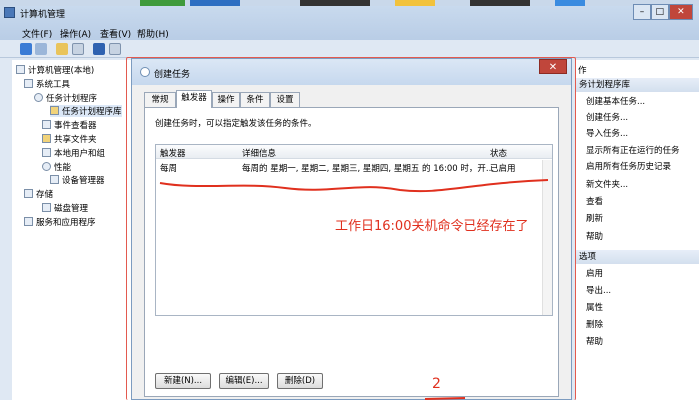 The image size is (699, 400). What do you see at coordinates (194, 99) in the screenshot?
I see `tab-triggers: 触发器` at bounding box center [194, 99].